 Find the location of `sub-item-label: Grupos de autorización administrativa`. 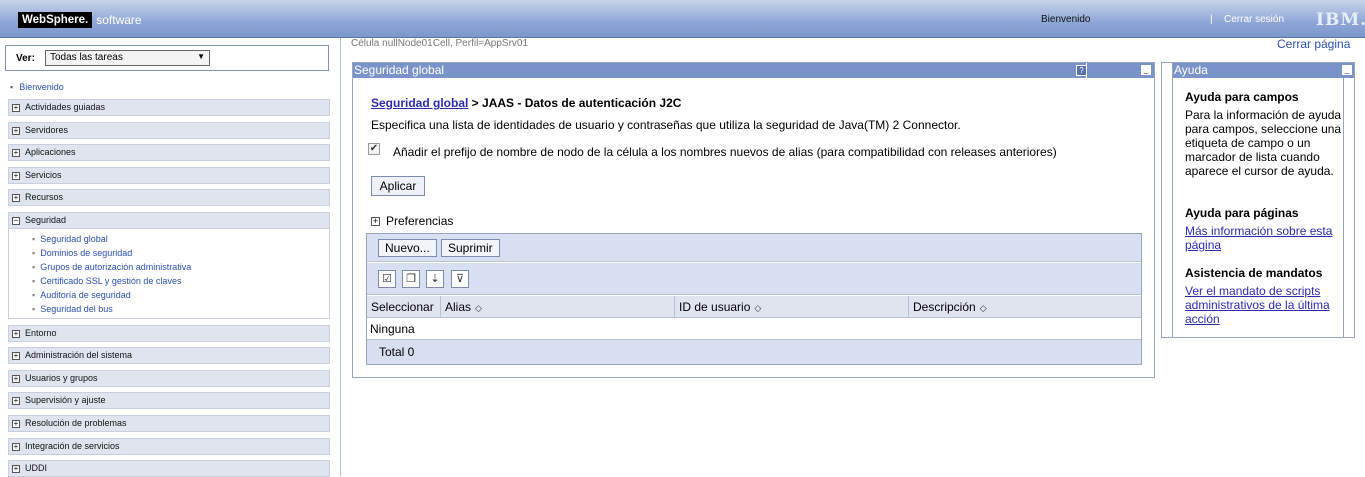

sub-item-label: Grupos de autorización administrativa is located at coordinates (116, 267).